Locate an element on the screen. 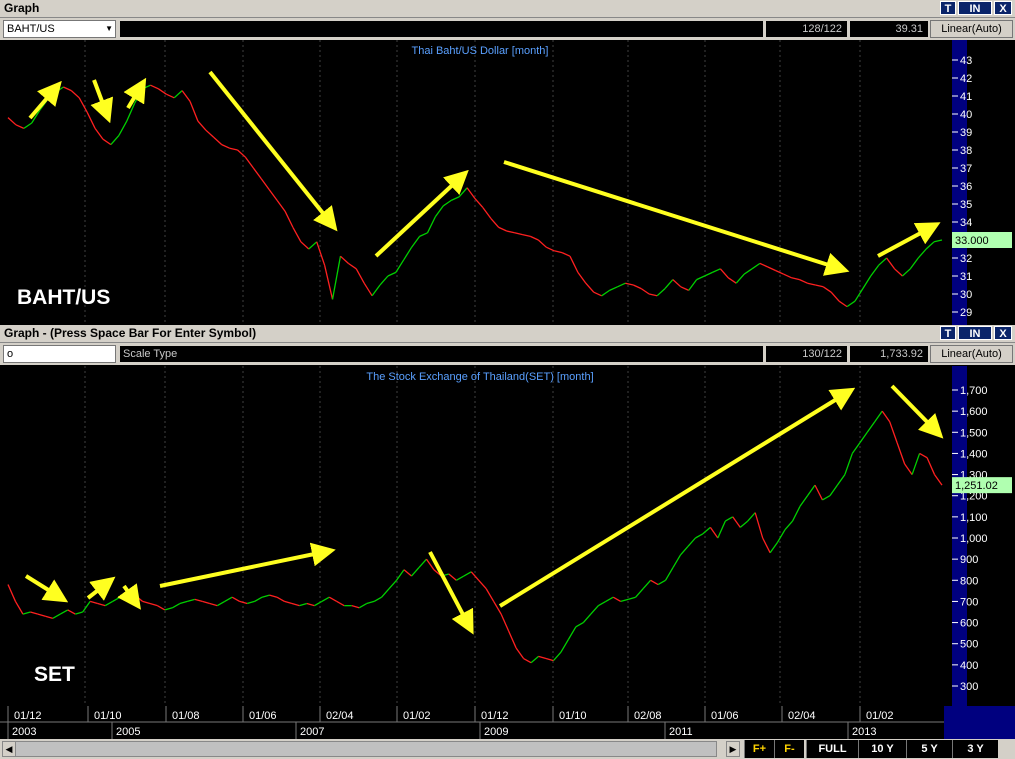 The width and height of the screenshot is (1015, 759). bottom-symbol-value: o is located at coordinates (10, 354).